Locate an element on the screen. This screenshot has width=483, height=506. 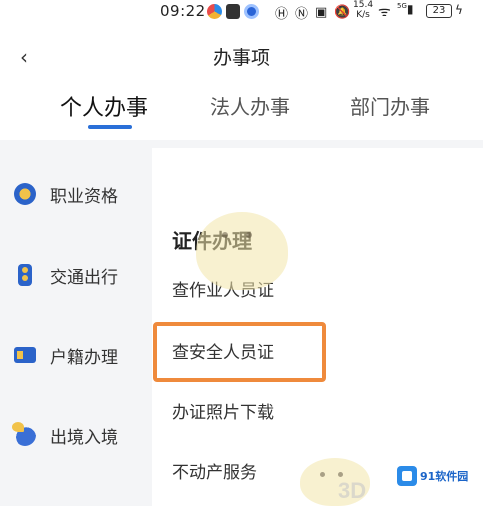
watermark-mascot is located at coordinates (242, 251).